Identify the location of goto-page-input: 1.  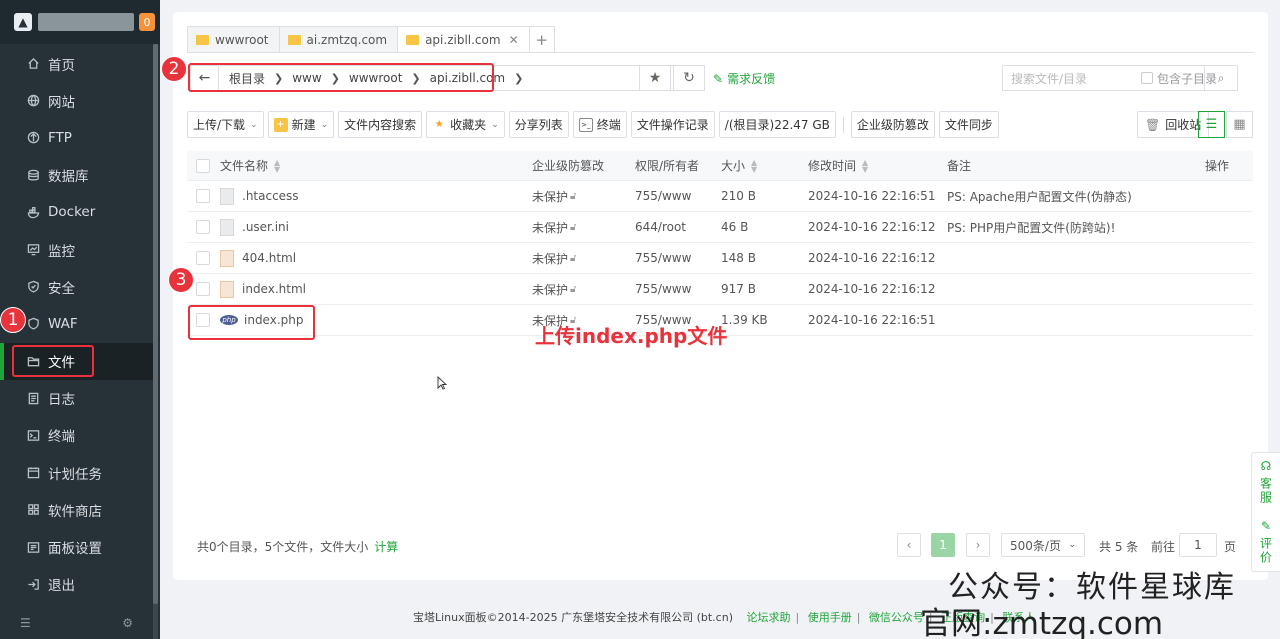
(1198, 545).